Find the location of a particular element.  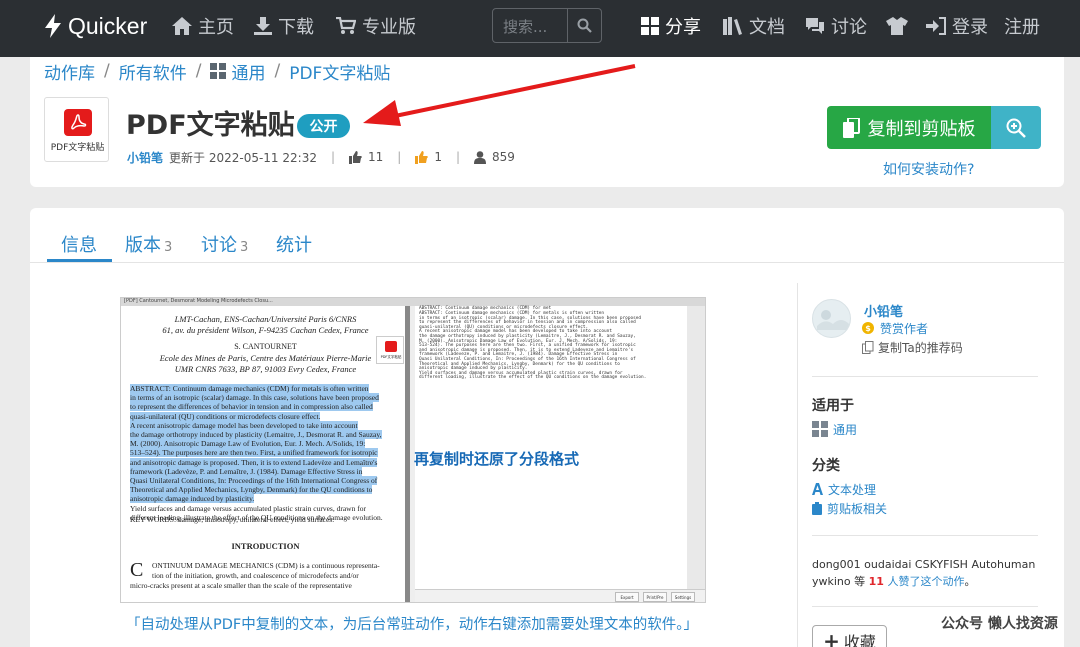

breadcrumb-all-software: 所有软件 is located at coordinates (153, 71).